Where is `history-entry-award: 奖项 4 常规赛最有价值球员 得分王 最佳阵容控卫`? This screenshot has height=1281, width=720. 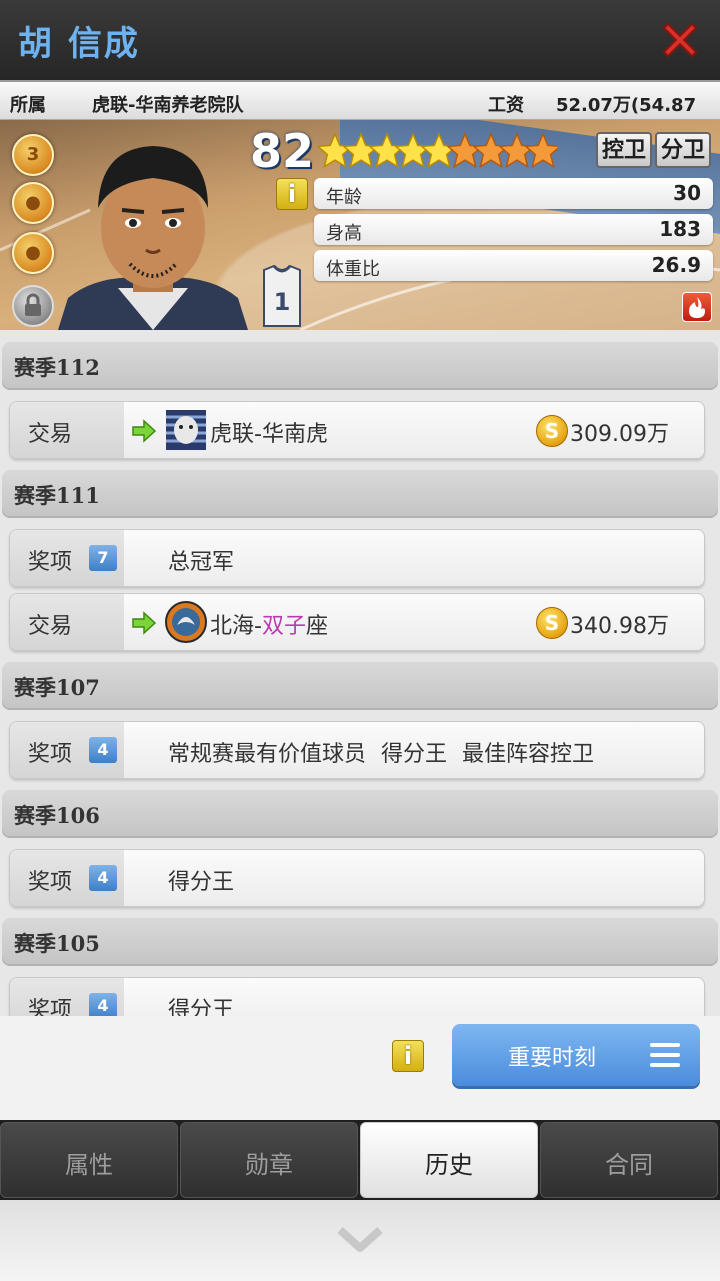 history-entry-award: 奖项 4 常规赛最有价值球员 得分王 最佳阵容控卫 is located at coordinates (357, 750).